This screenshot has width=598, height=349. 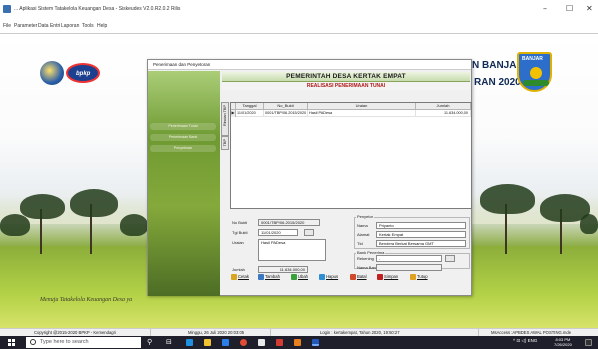 What do you see at coordinates (75, 332) in the screenshot?
I see `status-copyright: Copyright @2015-2020 BPKP - Kemendagri` at bounding box center [75, 332].